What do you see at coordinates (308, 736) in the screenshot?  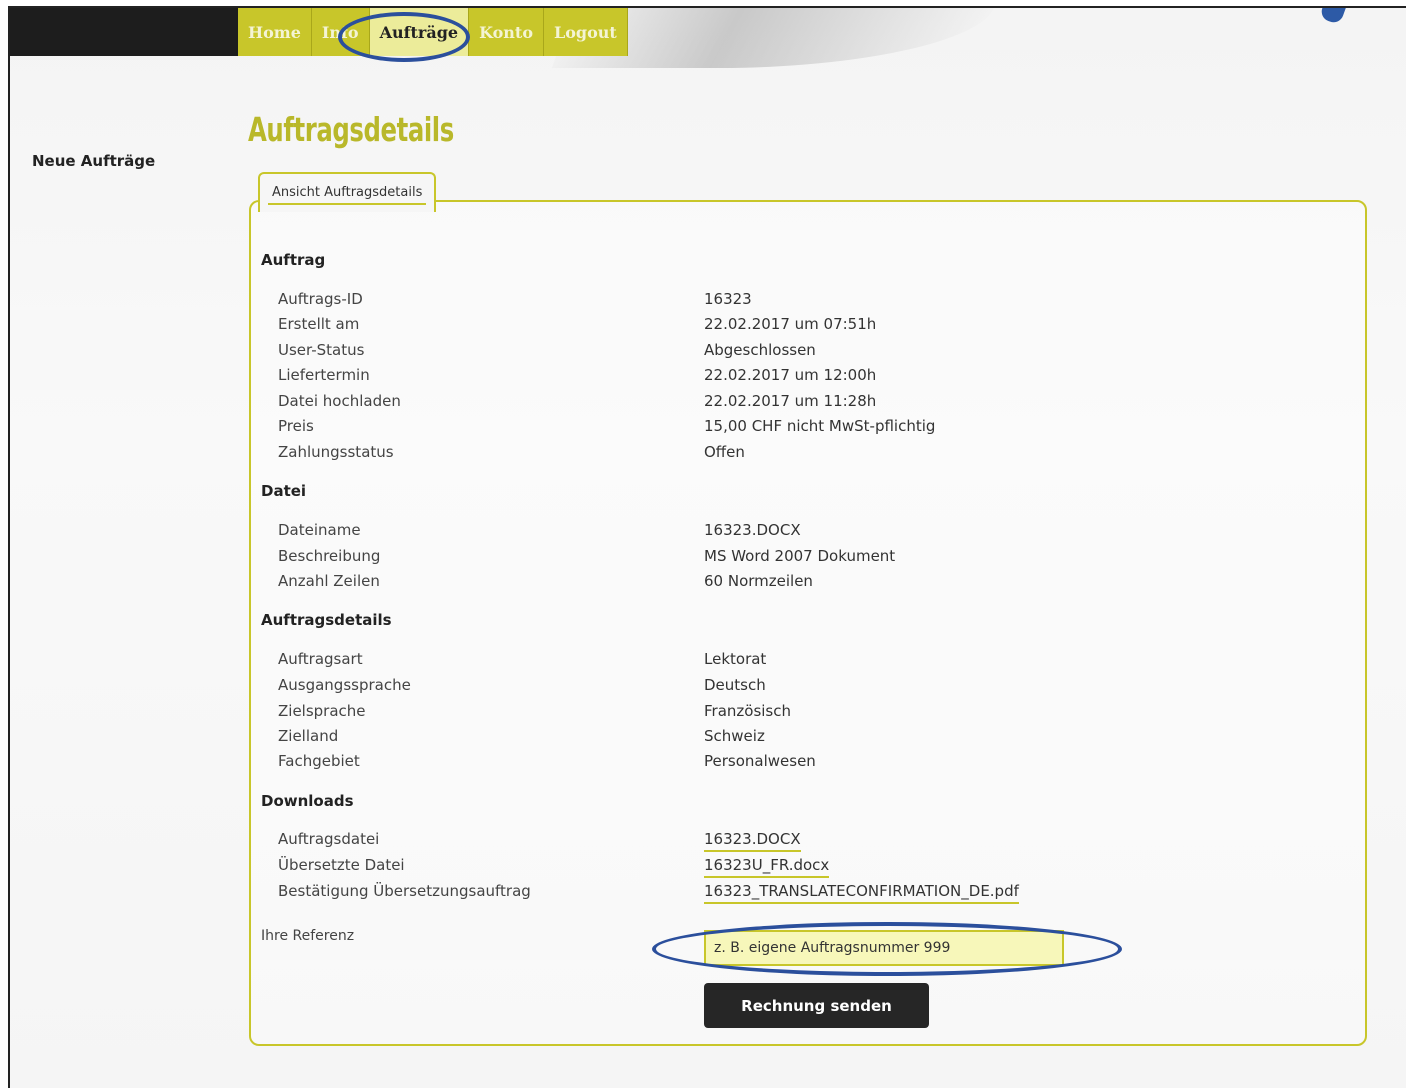 I see `field-label: Zielland` at bounding box center [308, 736].